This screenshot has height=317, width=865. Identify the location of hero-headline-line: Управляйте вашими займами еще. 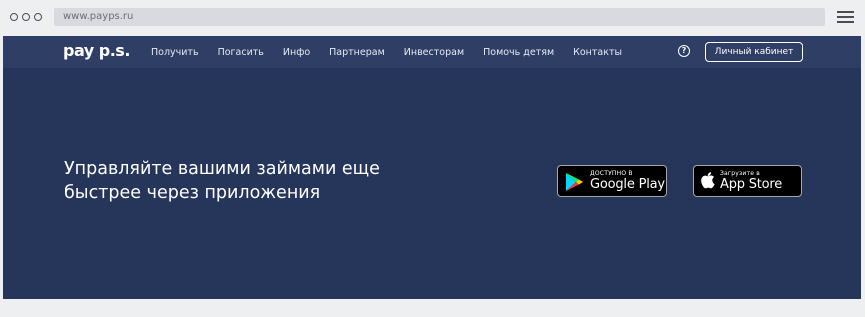
(222, 169).